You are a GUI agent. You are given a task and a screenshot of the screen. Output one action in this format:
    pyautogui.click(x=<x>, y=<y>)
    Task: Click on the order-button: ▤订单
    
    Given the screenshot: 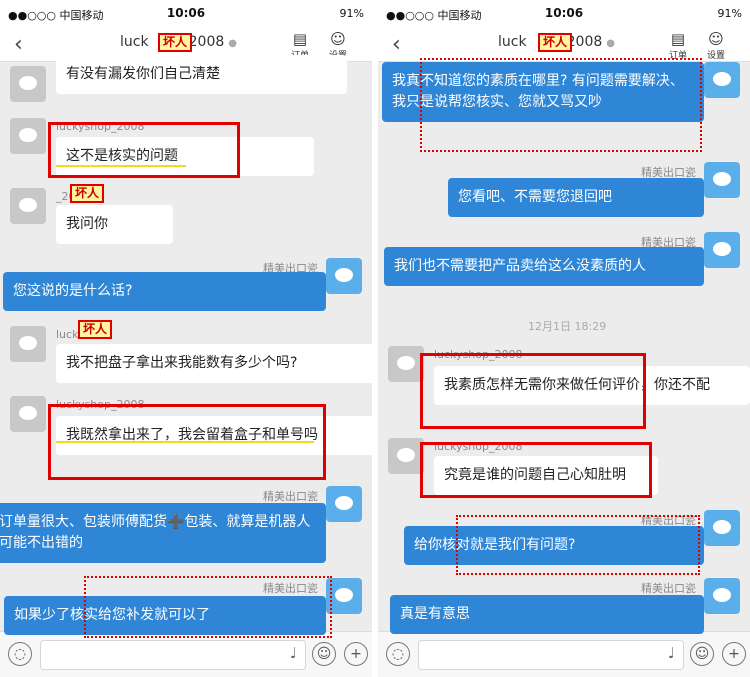 What is the action you would take?
    pyautogui.click(x=678, y=45)
    